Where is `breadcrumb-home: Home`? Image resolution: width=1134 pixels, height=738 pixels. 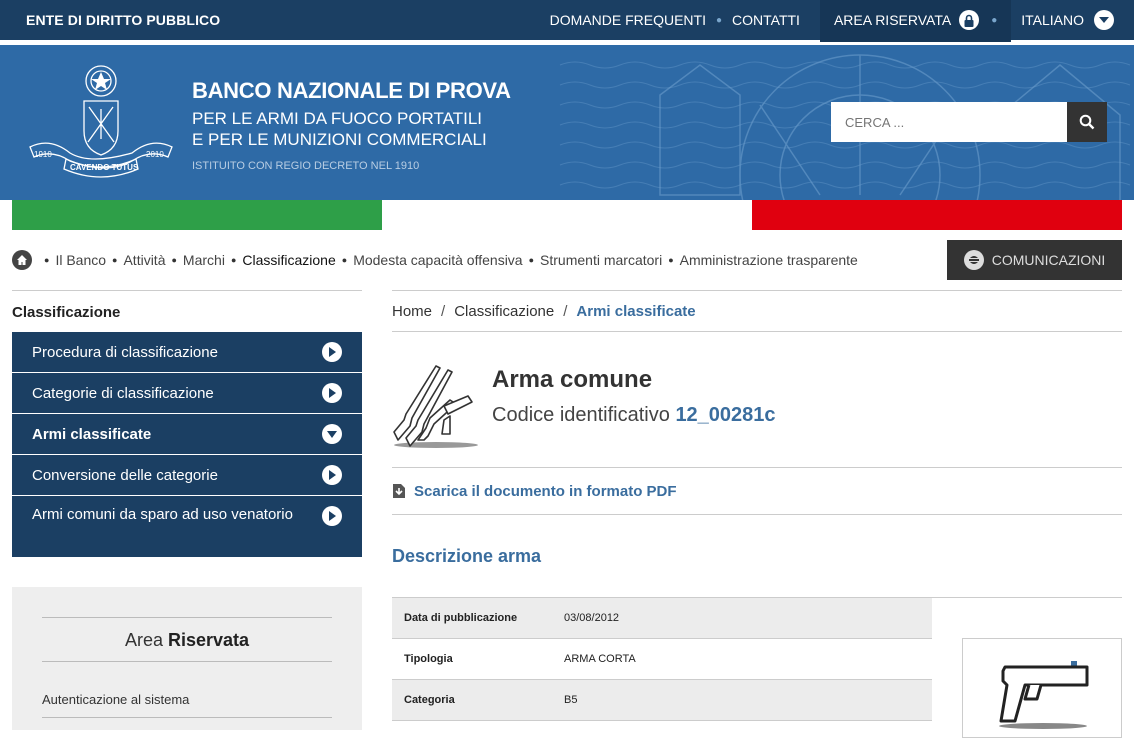
breadcrumb-home: Home is located at coordinates (412, 311).